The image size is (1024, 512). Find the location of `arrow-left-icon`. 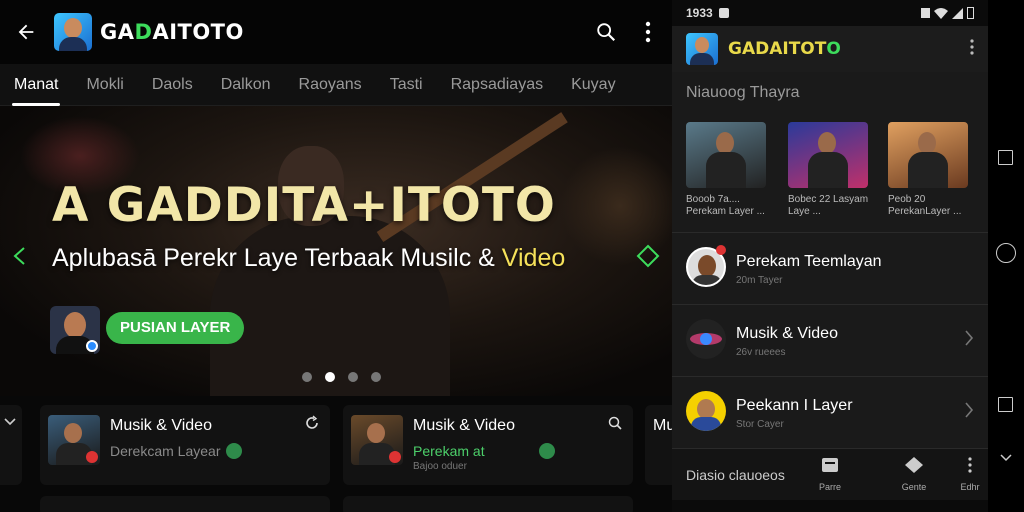

arrow-left-icon is located at coordinates (26, 32).